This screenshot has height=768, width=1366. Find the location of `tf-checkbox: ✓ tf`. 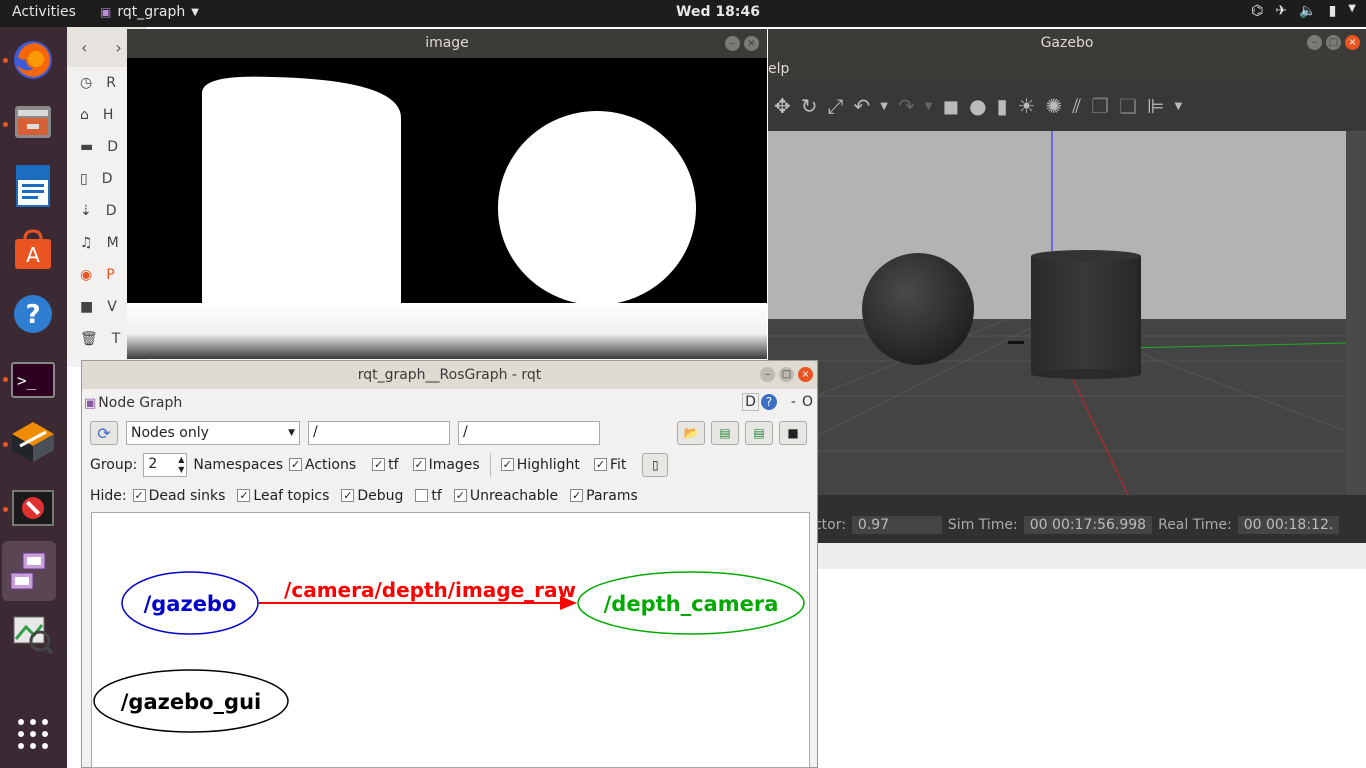

tf-checkbox: ✓ tf is located at coordinates (385, 465).